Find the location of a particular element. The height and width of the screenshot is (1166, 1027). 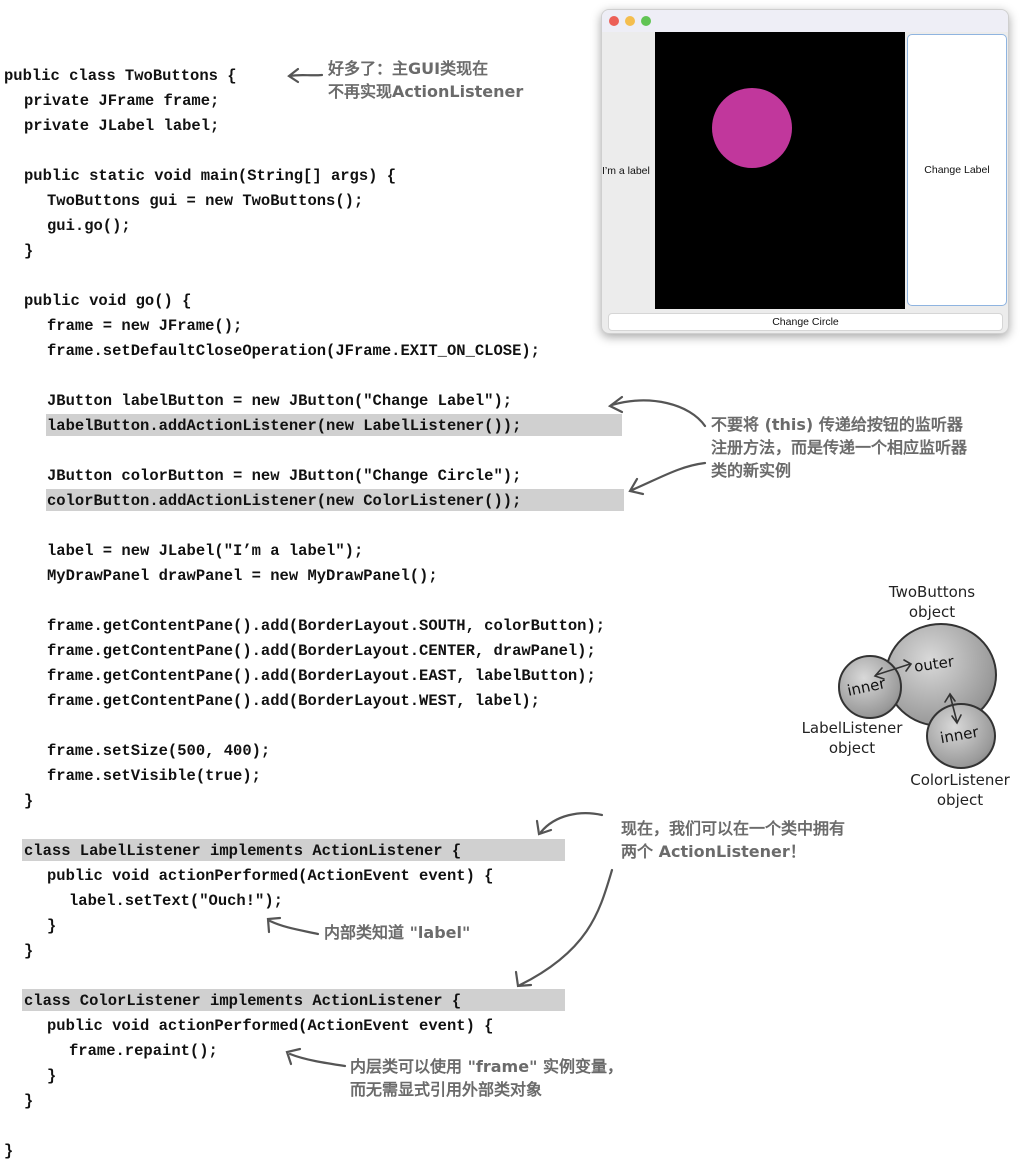

color-listener-caption: ColorListener object is located at coordinates (960, 790).